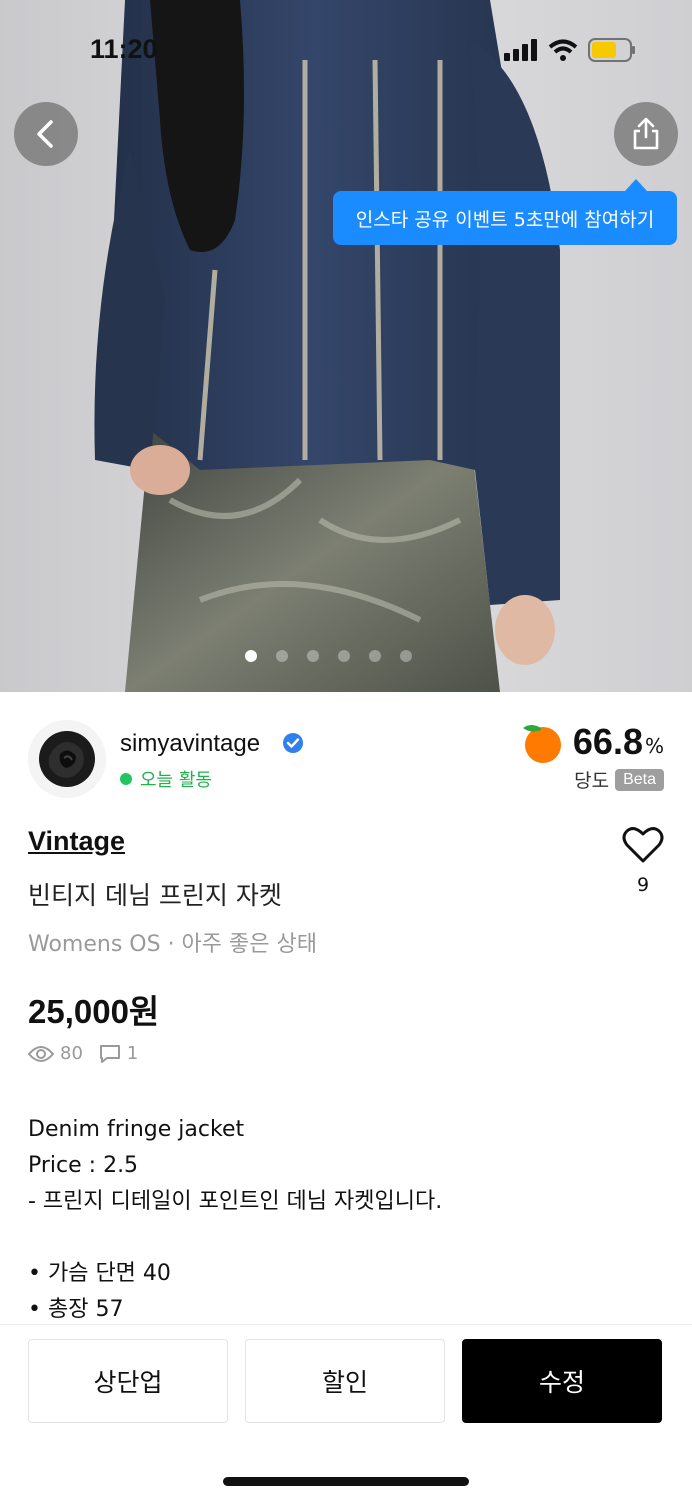  I want to click on wifi-icon, so click(563, 50).